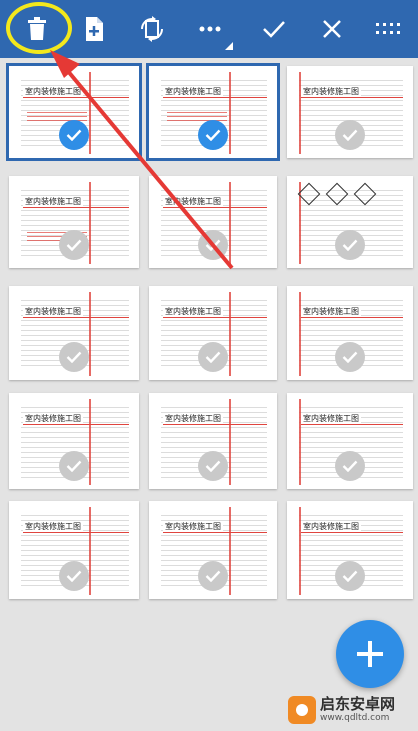  I want to click on watermark-logo-icon, so click(302, 710).